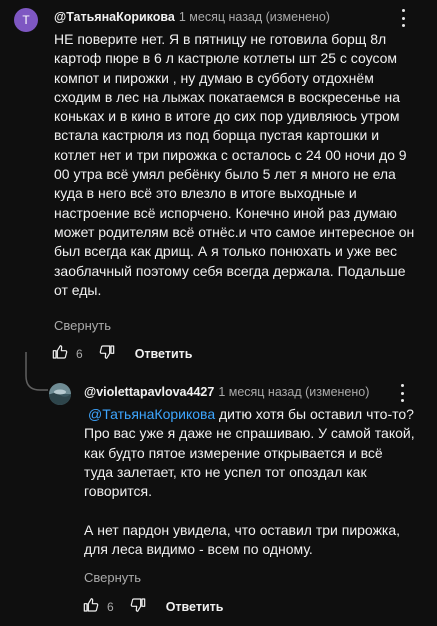 Image resolution: width=437 pixels, height=626 pixels. I want to click on mention-link: @ТатьянаКорикова, so click(151, 414).